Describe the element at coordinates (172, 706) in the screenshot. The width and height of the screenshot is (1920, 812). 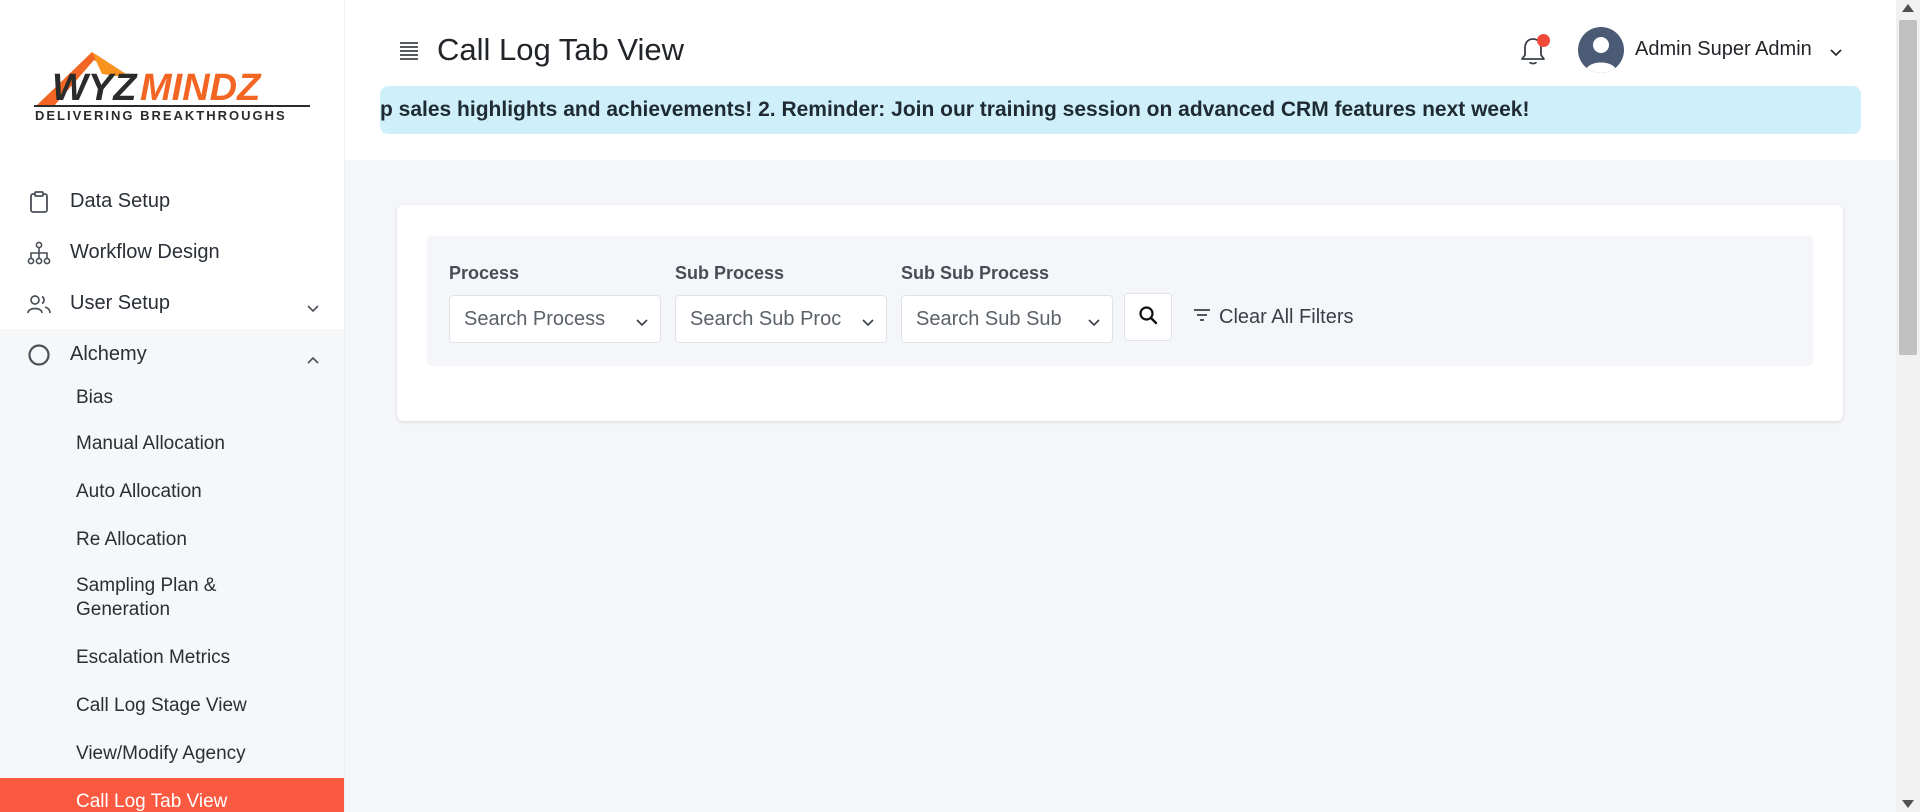
I see `sidebar-subitem-call-log-stage-view: Call Log Stage View` at that location.